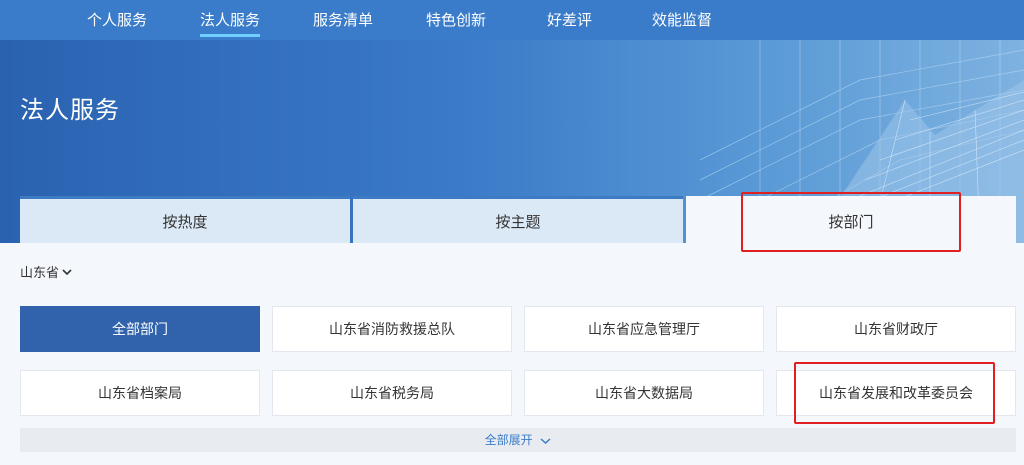 This screenshot has height=465, width=1024. What do you see at coordinates (392, 393) in the screenshot?
I see `dept-taxation: 山东省税务局` at bounding box center [392, 393].